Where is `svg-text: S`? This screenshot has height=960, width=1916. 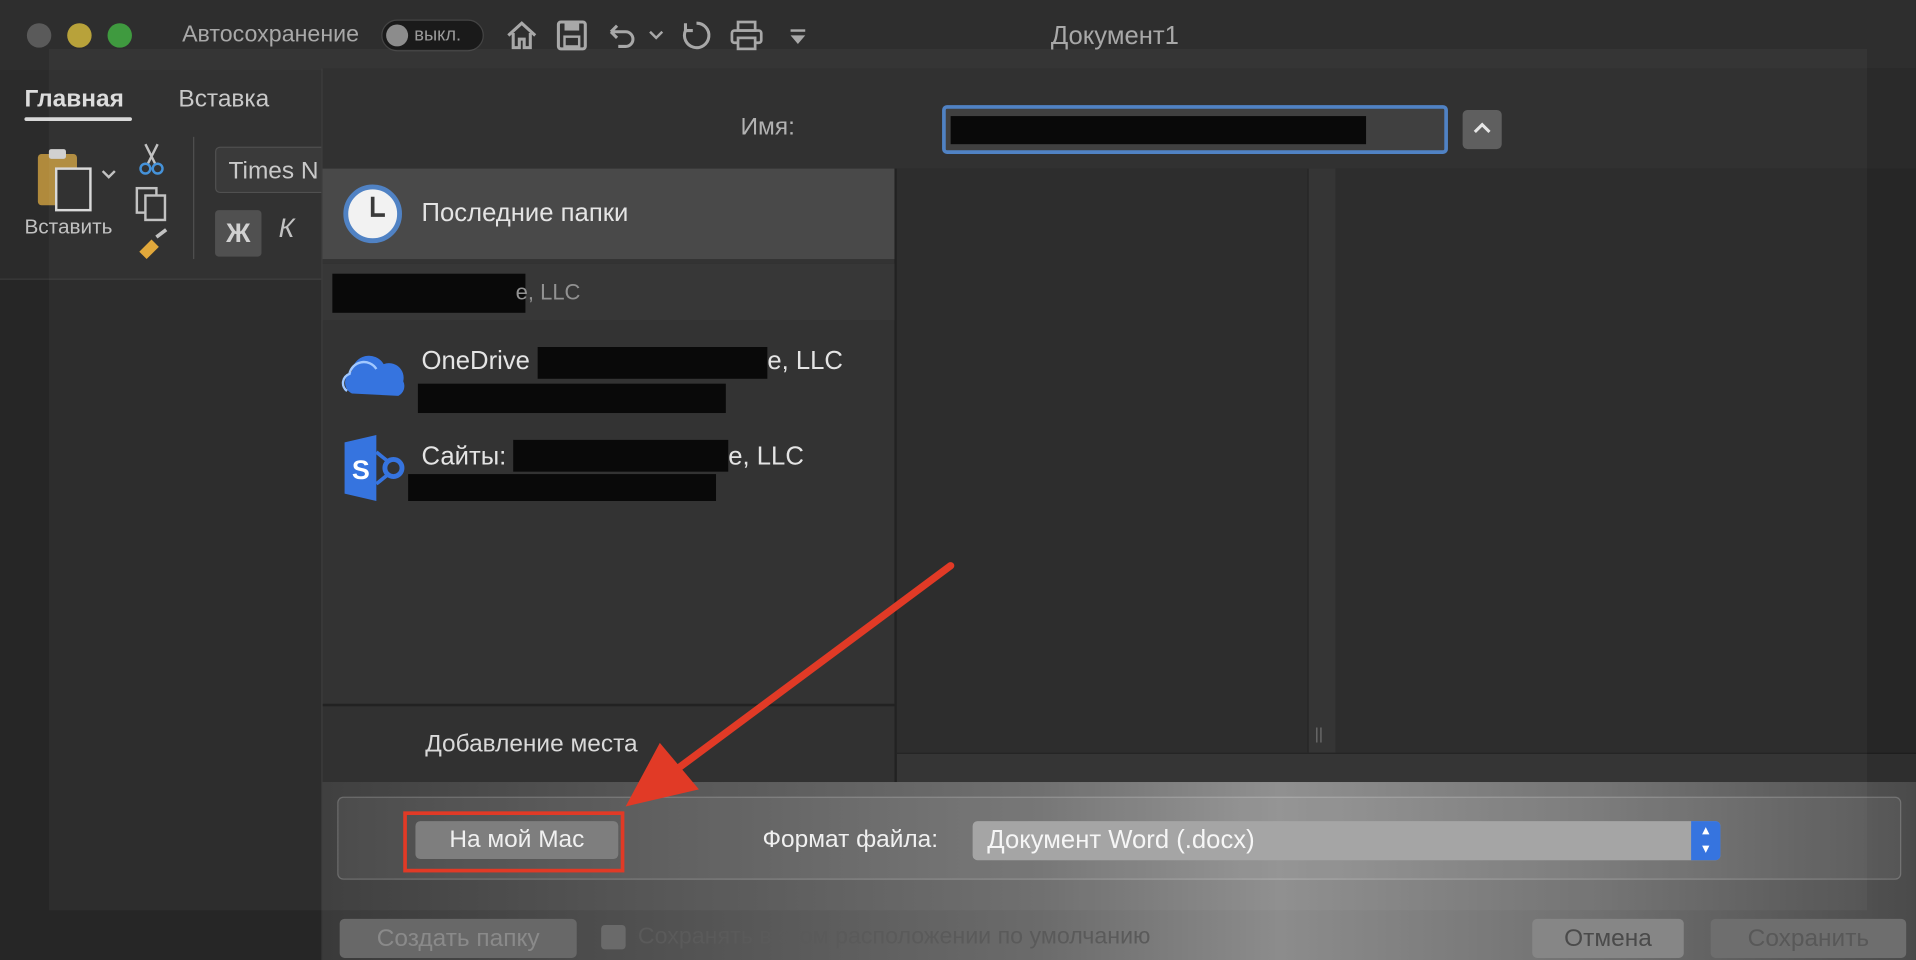 svg-text: S is located at coordinates (361, 470).